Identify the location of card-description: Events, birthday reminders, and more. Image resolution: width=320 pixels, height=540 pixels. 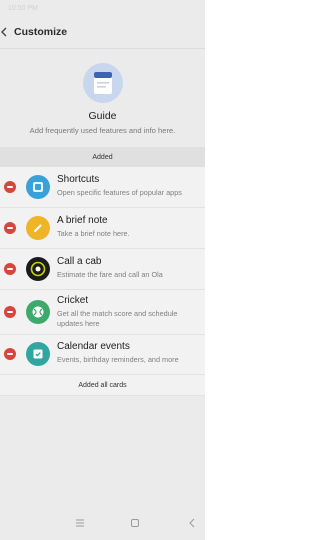
(118, 359).